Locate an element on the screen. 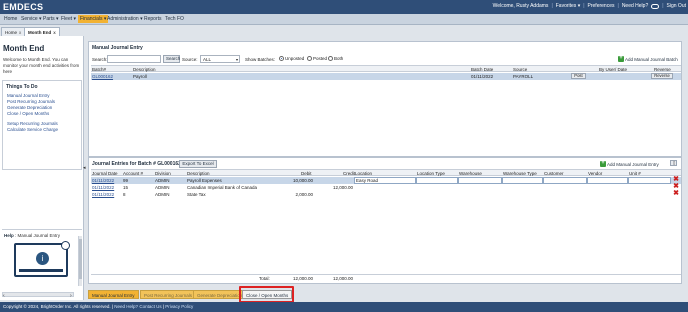  favorites-menu: Favorites ▾ is located at coordinates (568, 6).